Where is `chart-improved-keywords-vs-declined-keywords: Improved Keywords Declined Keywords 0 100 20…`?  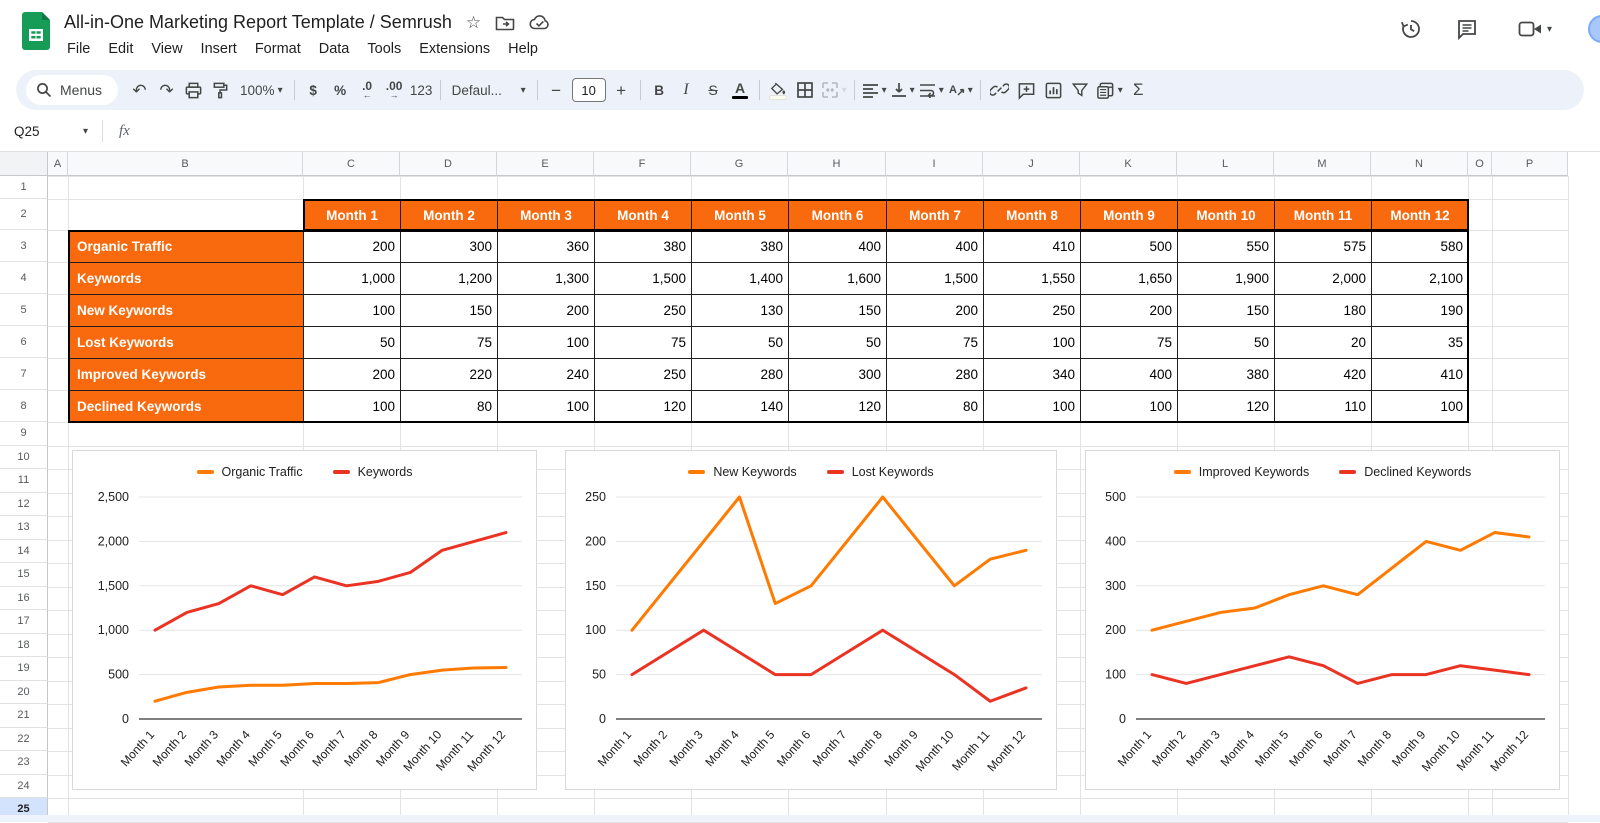 chart-improved-keywords-vs-declined-keywords: Improved Keywords Declined Keywords 0 100 20… is located at coordinates (1322, 620).